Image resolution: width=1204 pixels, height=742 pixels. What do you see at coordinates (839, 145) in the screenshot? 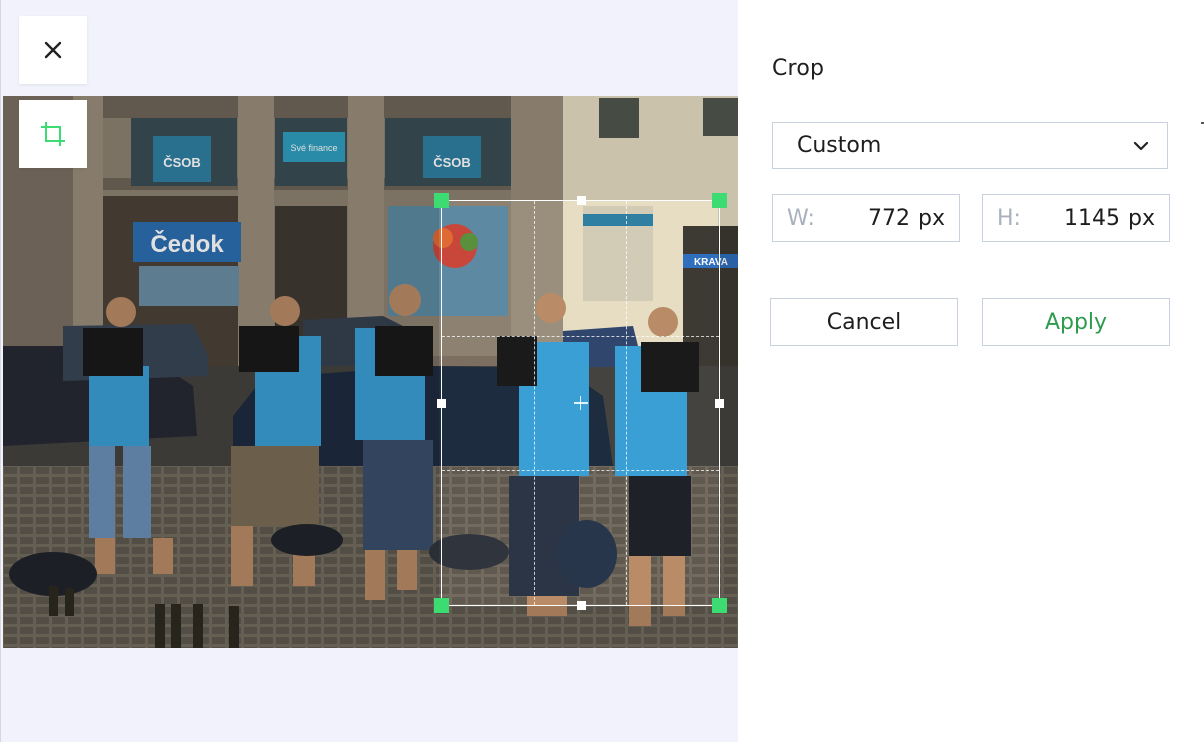
I see `aspect-ratio-value: Custom` at bounding box center [839, 145].